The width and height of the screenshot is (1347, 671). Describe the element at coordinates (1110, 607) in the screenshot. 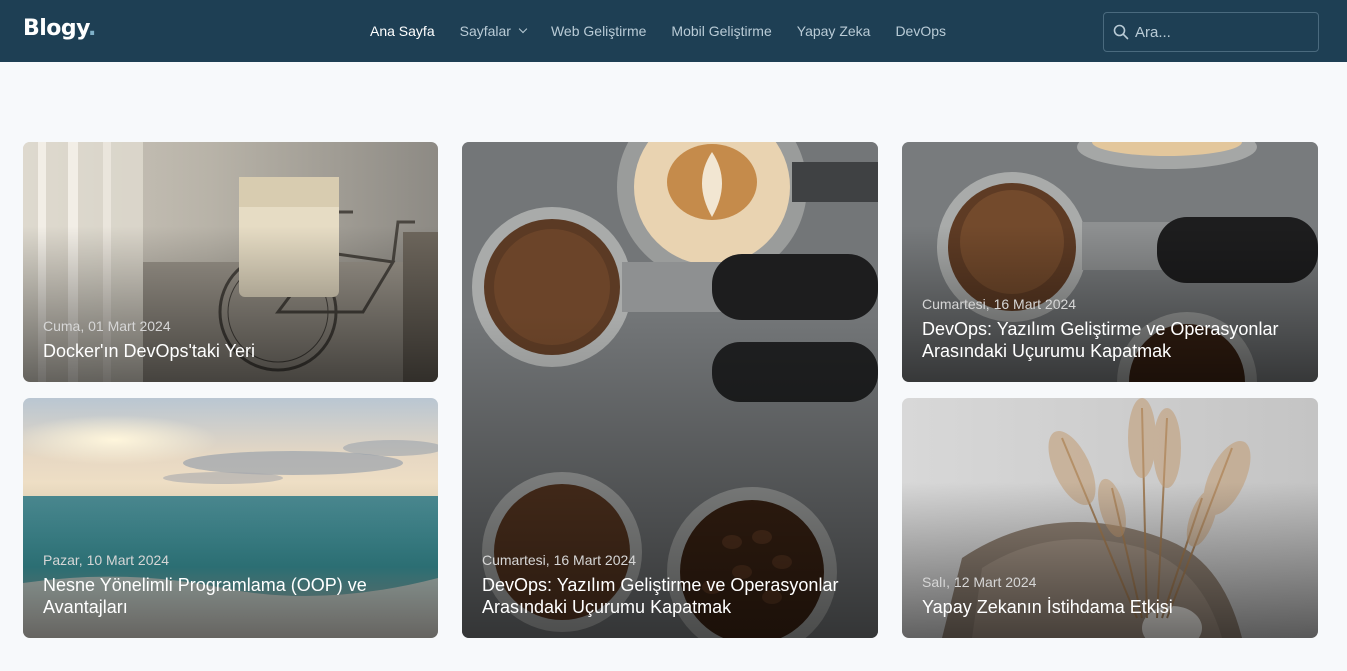

I see `post-title: Yapay Zekanın İstihdama Etkisi` at that location.